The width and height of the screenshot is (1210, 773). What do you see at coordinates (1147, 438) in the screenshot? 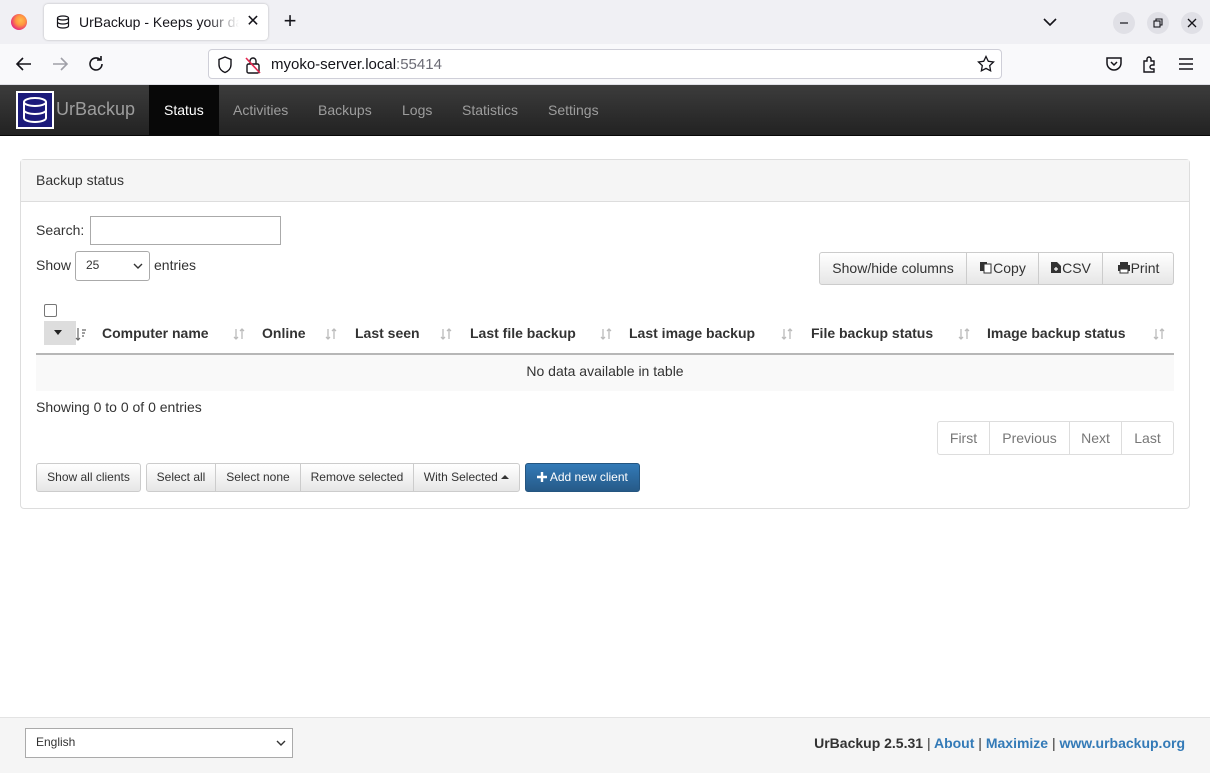
I see `pager-last: Last` at bounding box center [1147, 438].